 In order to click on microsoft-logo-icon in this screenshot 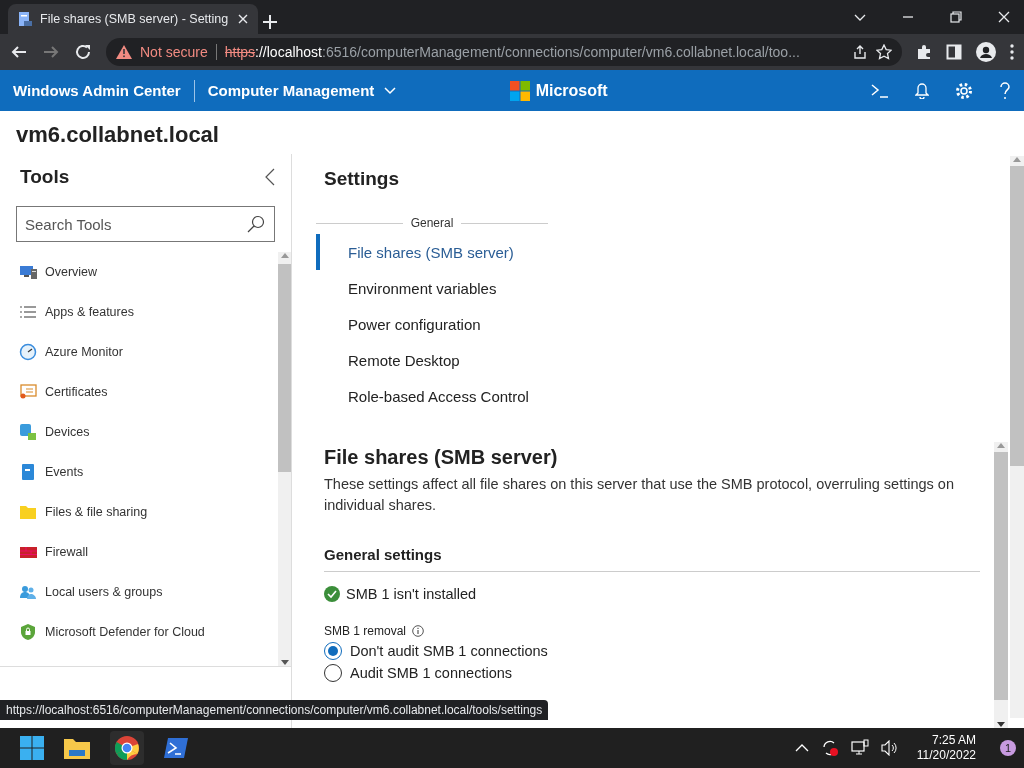, I will do `click(519, 90)`.